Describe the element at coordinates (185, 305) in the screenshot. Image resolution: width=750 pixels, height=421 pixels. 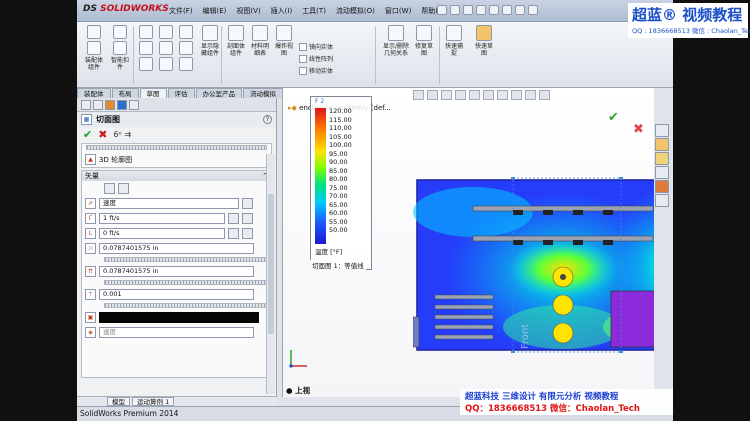
I see `arrow-size-slider` at that location.